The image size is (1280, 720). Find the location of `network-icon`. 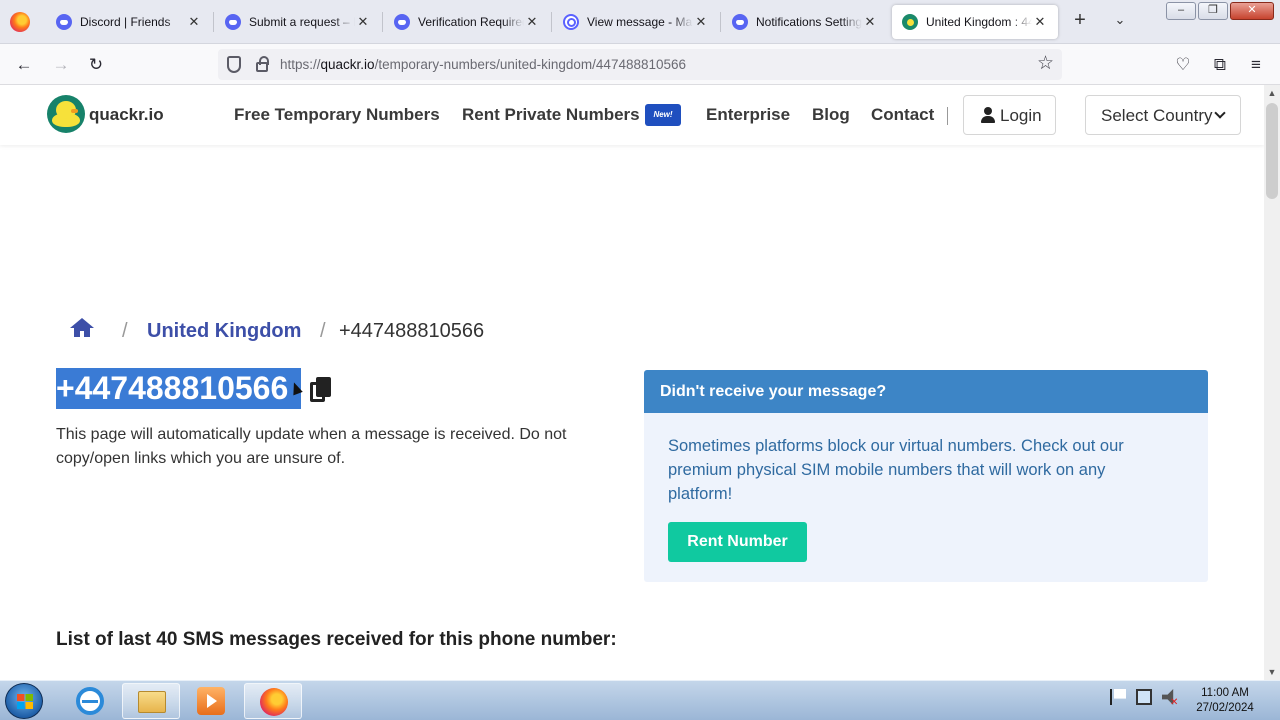

network-icon is located at coordinates (1144, 697).